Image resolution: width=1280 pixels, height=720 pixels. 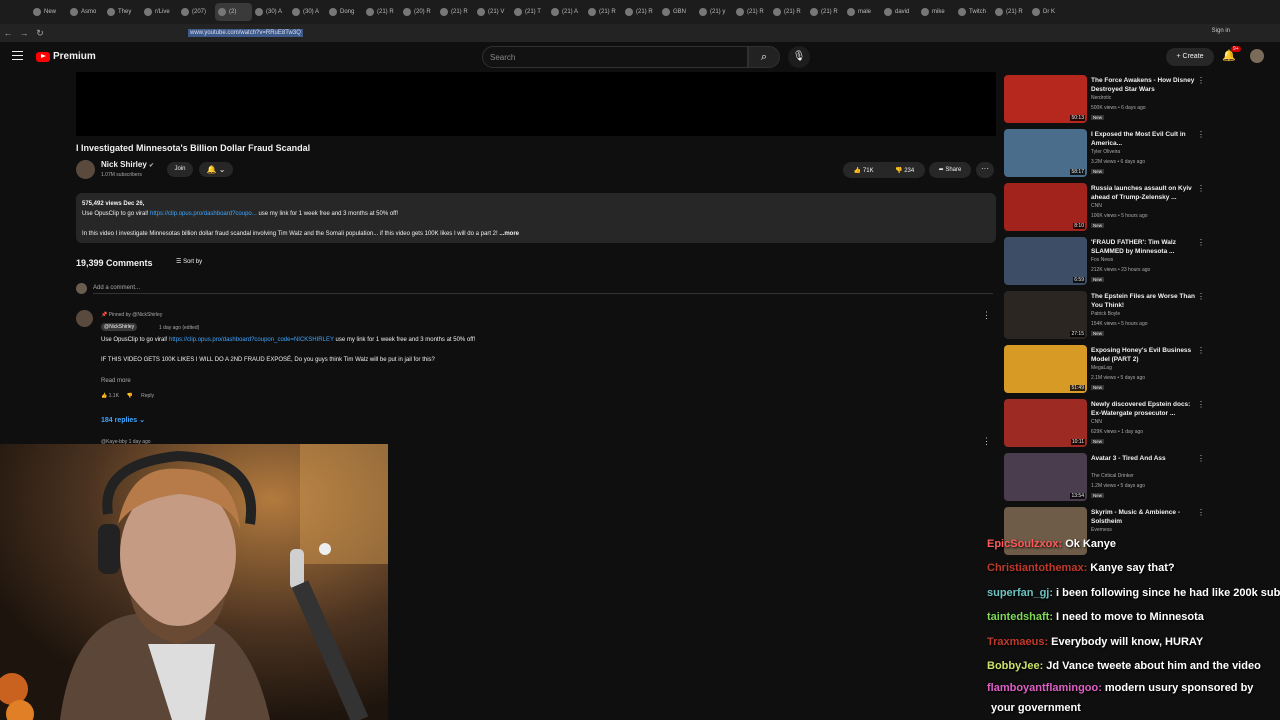 I want to click on video-thumbnail: 13:54, so click(x=1045, y=477).